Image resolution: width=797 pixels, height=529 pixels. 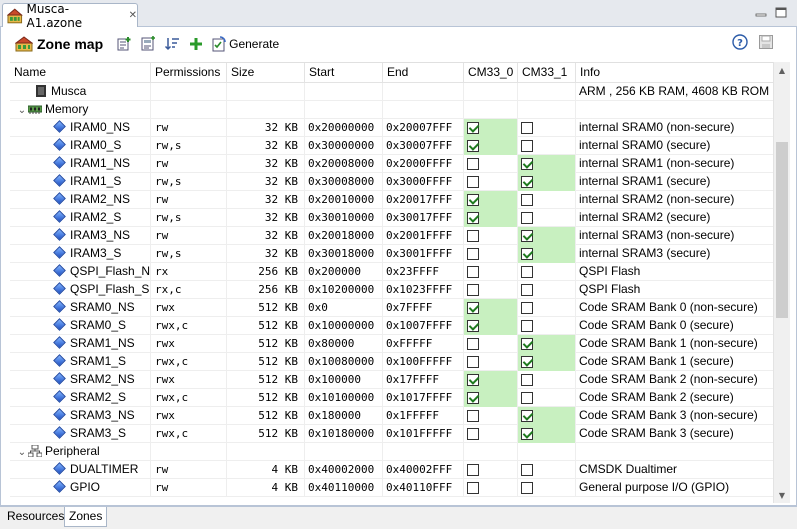 What do you see at coordinates (196, 44) in the screenshot?
I see `add-button` at bounding box center [196, 44].